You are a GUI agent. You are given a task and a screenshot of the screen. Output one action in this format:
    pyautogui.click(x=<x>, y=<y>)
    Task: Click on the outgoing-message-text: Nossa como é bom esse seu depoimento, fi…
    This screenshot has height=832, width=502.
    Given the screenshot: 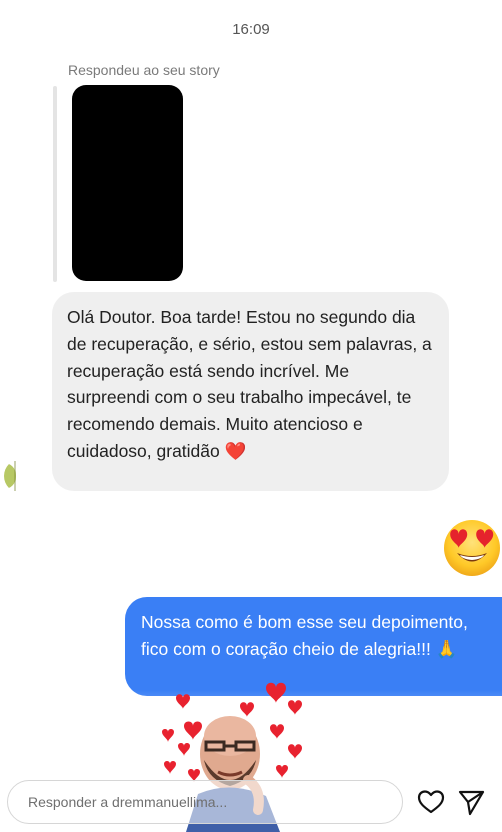 What is the action you would take?
    pyautogui.click(x=304, y=635)
    